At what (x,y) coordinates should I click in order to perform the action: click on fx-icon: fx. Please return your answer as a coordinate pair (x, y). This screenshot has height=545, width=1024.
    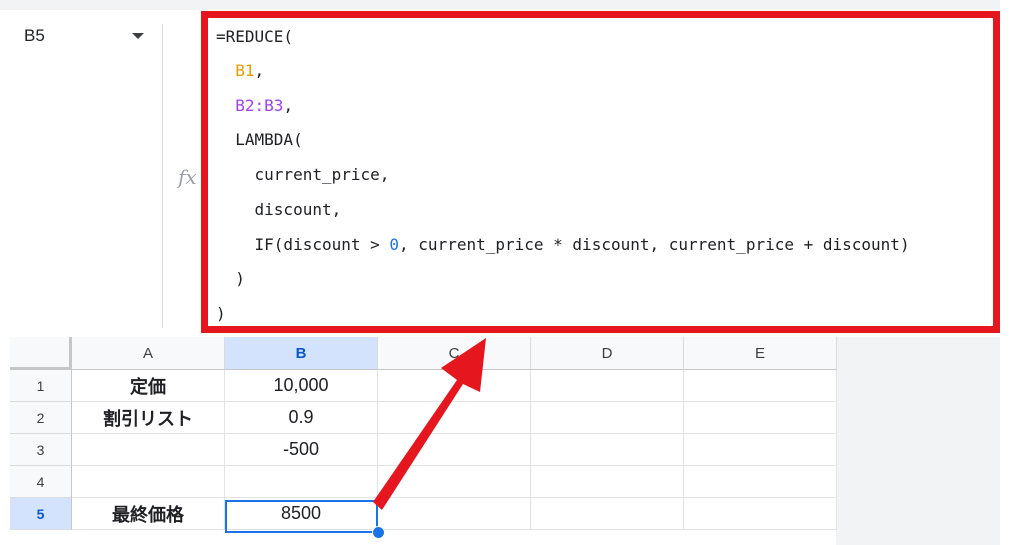
    Looking at the image, I should click on (187, 177).